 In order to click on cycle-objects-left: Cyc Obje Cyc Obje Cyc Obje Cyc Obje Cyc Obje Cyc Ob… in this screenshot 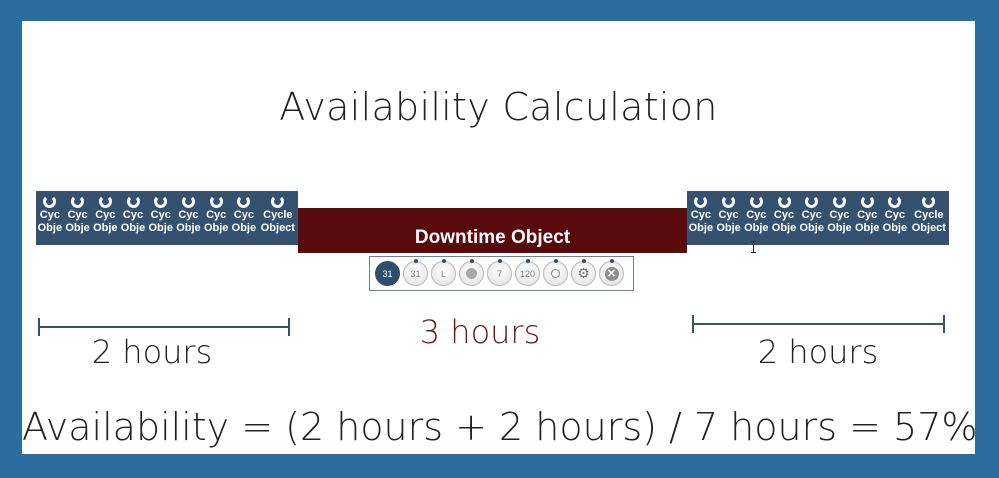, I will do `click(167, 218)`.